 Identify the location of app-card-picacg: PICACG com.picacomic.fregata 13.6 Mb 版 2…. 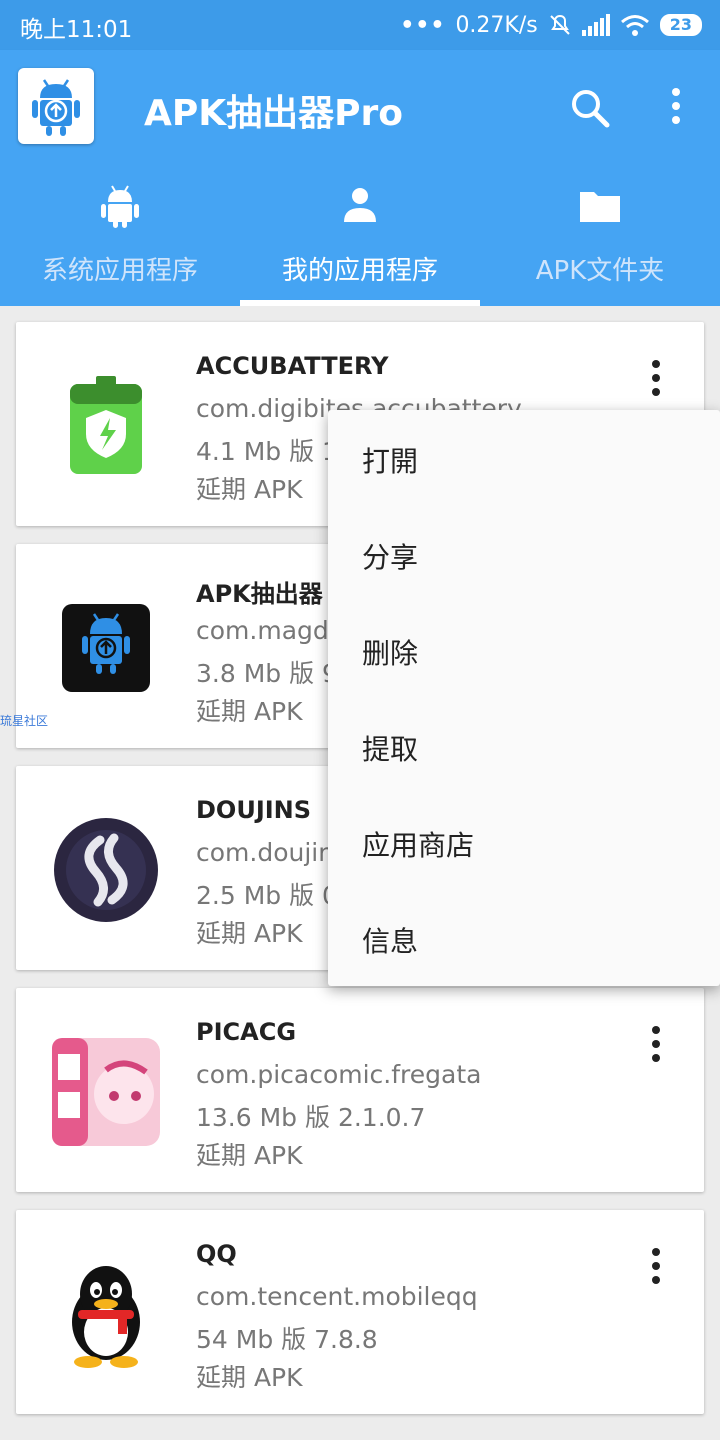
(360, 1090).